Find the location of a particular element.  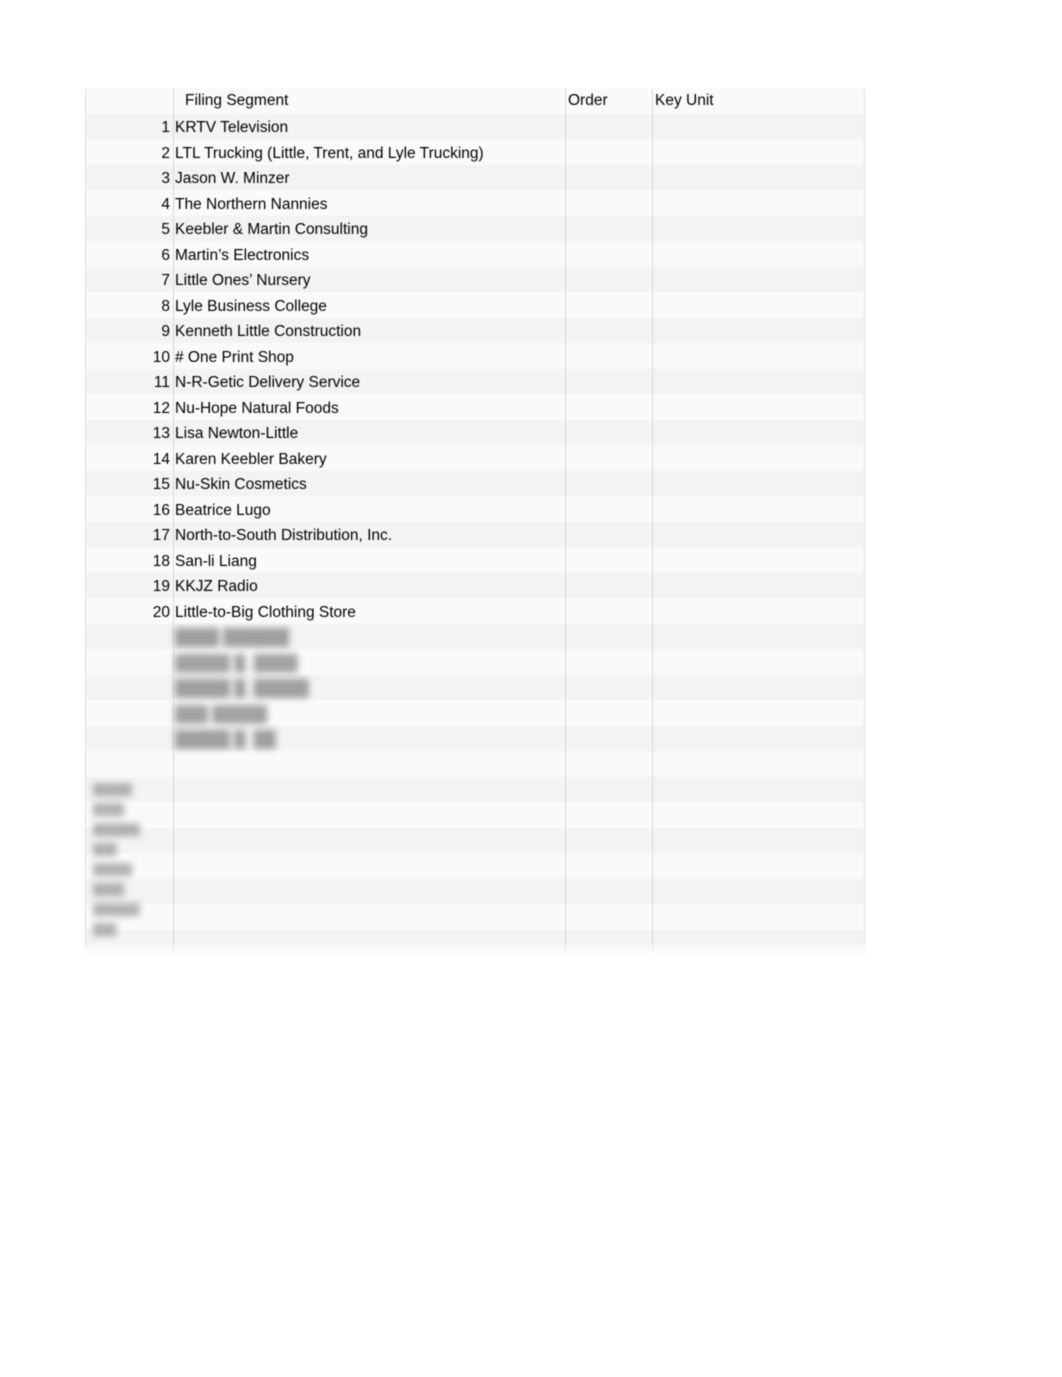

table-row: 20 Little-to-Big Clothing Store is located at coordinates (475, 613).